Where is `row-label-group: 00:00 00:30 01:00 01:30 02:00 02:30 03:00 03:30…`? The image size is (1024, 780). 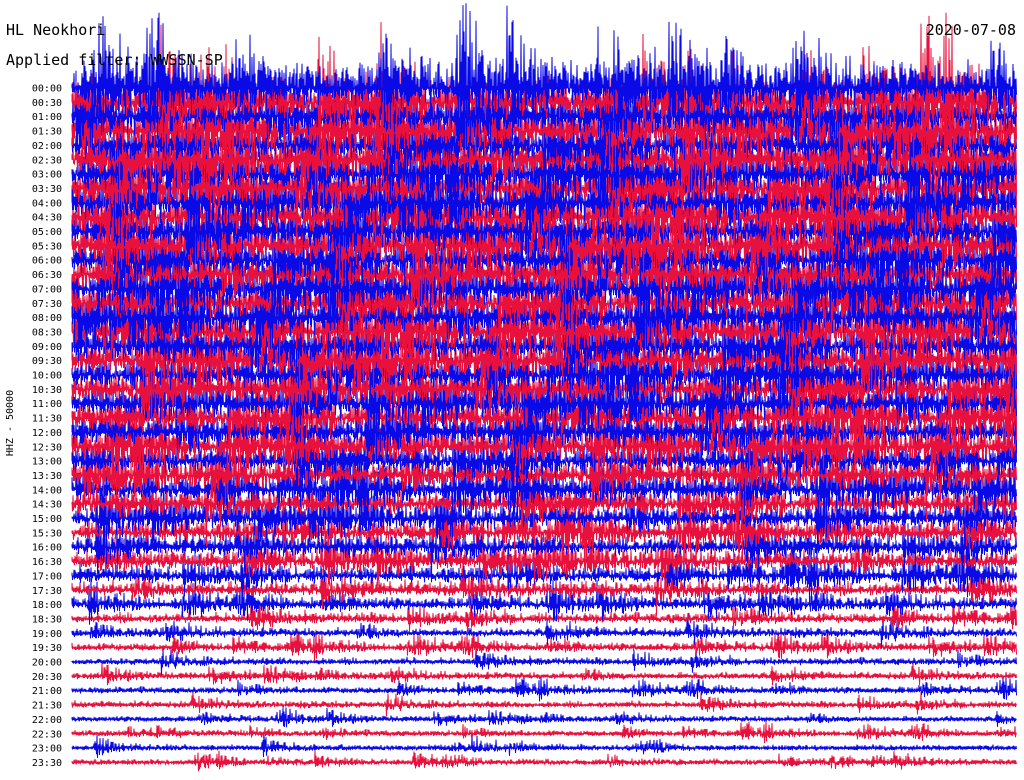 row-label-group: 00:00 00:30 01:00 01:30 02:00 02:30 03:00 03:30… is located at coordinates (47, 426).